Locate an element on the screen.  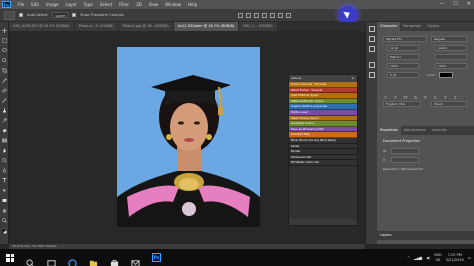
mail-icon is located at coordinates (135, 259).